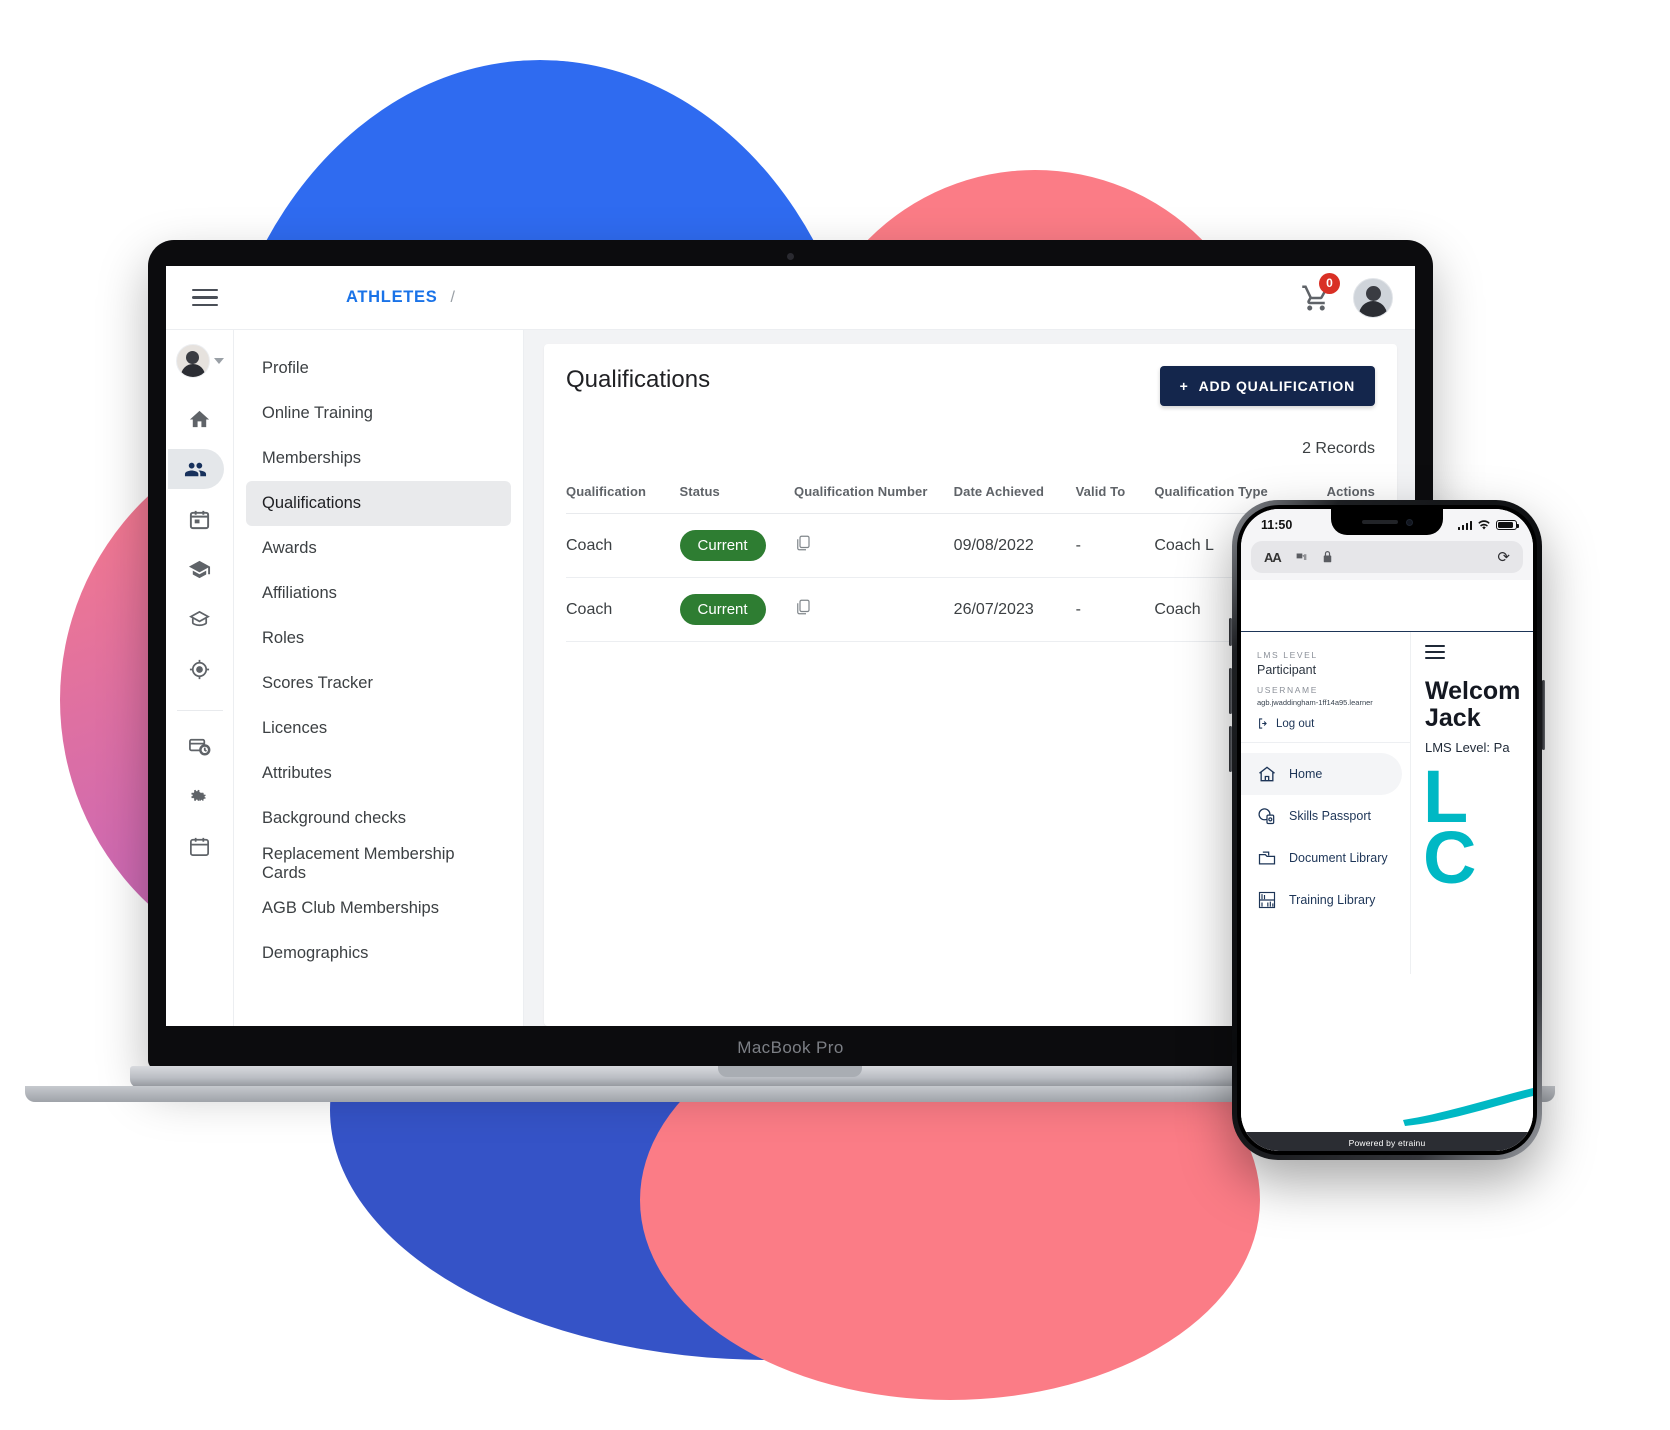 The width and height of the screenshot is (1670, 1430). Describe the element at coordinates (317, 413) in the screenshot. I see `subnav-item-label: Online Training` at that location.